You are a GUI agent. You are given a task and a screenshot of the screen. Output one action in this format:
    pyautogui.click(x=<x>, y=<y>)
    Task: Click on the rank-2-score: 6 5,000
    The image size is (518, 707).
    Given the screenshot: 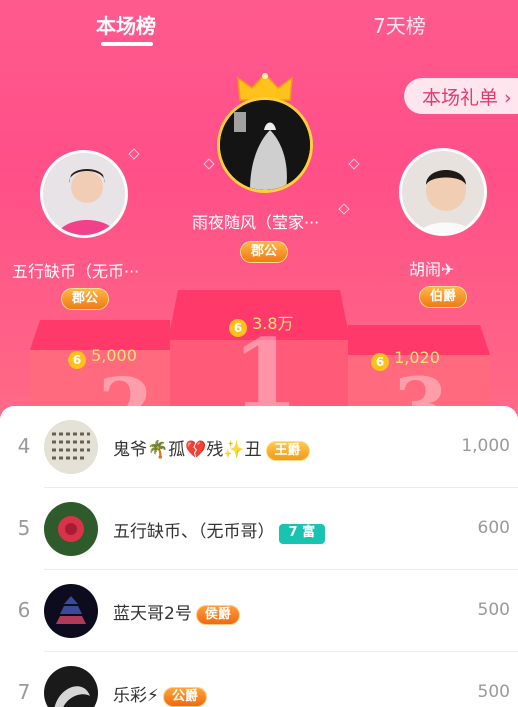 What is the action you would take?
    pyautogui.click(x=102, y=357)
    